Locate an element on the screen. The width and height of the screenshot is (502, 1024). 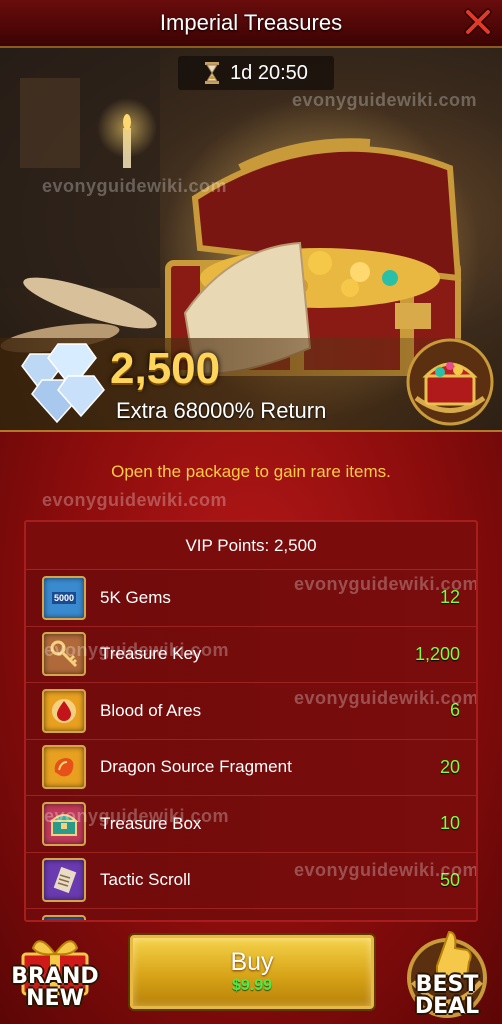
item-quantity: 20 is located at coordinates (449, 766).